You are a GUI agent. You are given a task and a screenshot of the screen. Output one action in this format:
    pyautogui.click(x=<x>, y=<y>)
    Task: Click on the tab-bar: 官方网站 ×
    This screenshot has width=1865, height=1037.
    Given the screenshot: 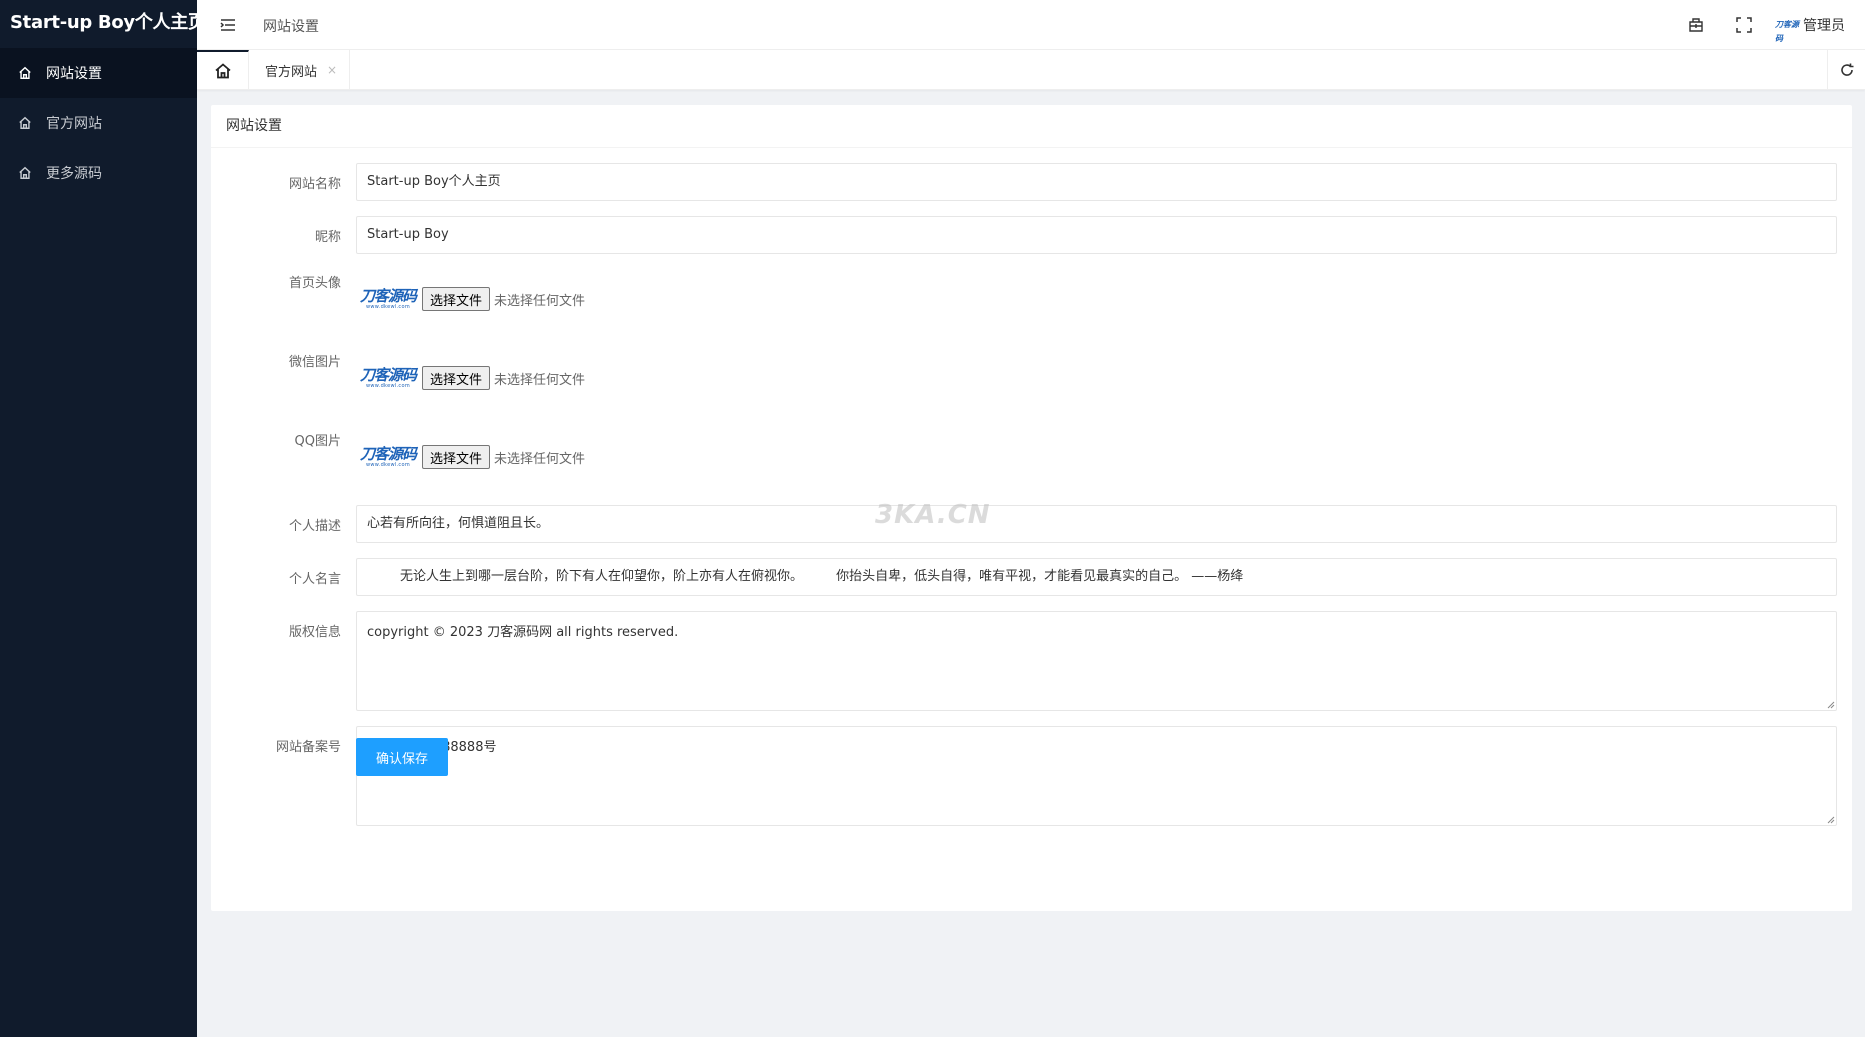 What is the action you would take?
    pyautogui.click(x=1031, y=70)
    